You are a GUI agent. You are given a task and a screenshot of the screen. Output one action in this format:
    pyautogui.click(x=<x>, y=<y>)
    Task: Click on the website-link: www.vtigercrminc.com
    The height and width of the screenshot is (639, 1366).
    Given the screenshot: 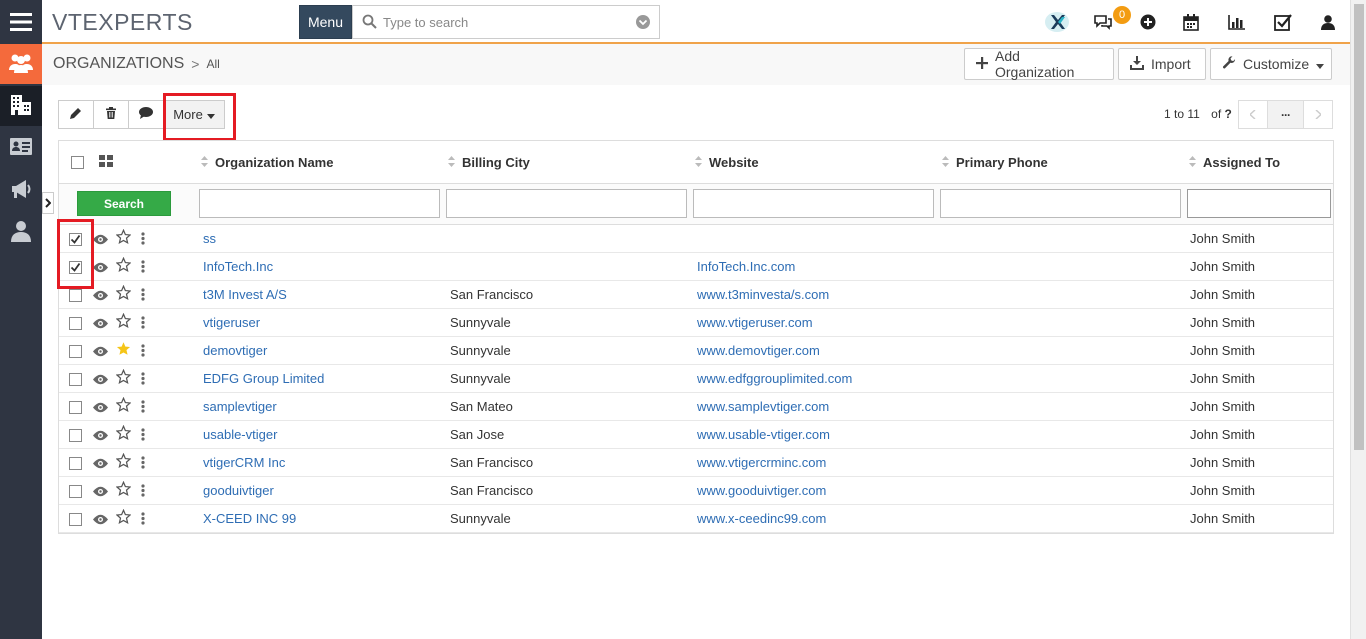 What is the action you would take?
    pyautogui.click(x=761, y=462)
    